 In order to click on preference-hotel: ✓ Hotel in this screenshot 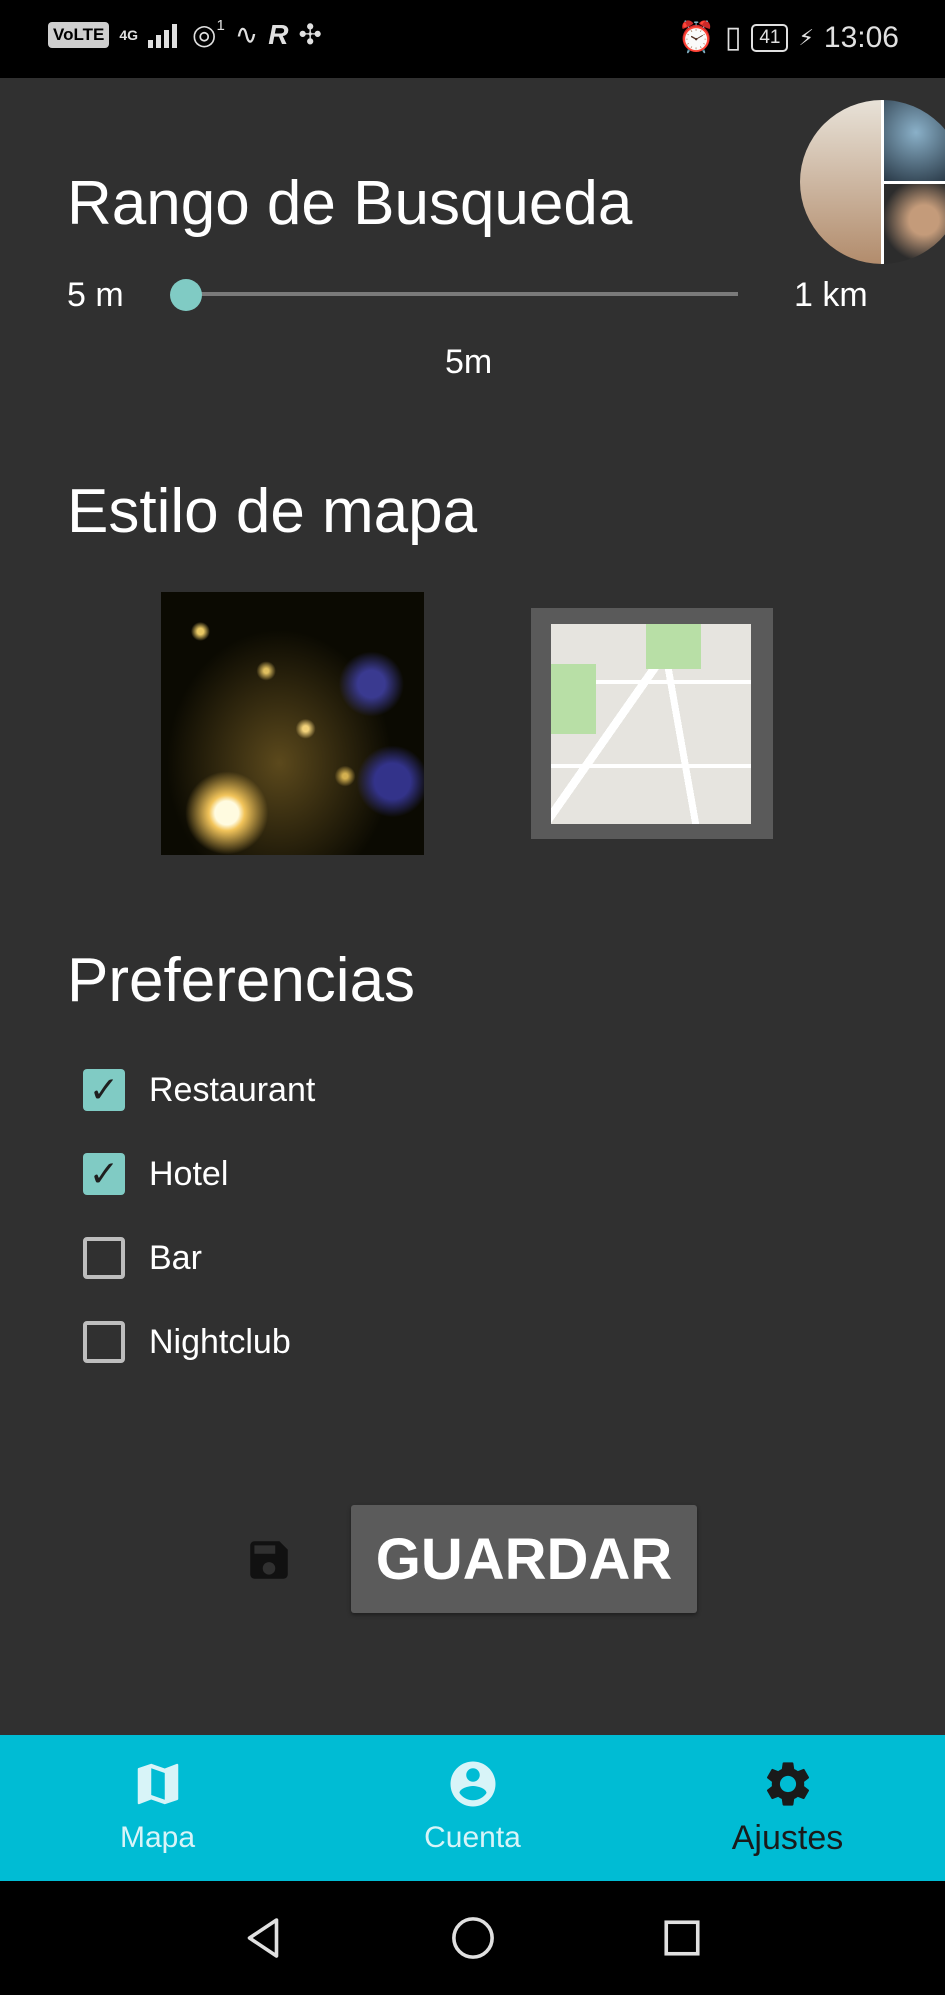, I will do `click(155, 1174)`.